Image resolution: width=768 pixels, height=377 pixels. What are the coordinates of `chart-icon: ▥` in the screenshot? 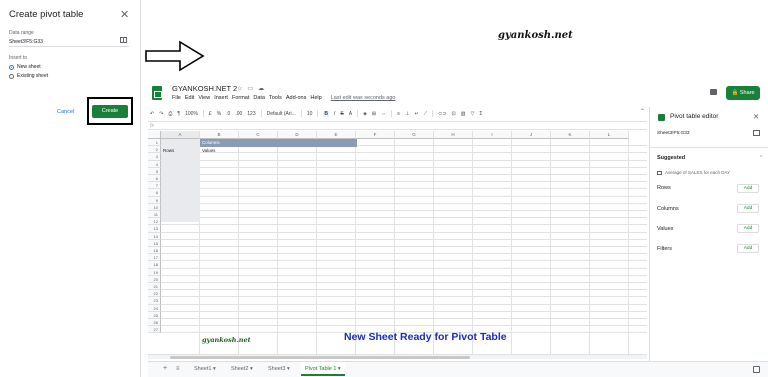 It's located at (463, 114).